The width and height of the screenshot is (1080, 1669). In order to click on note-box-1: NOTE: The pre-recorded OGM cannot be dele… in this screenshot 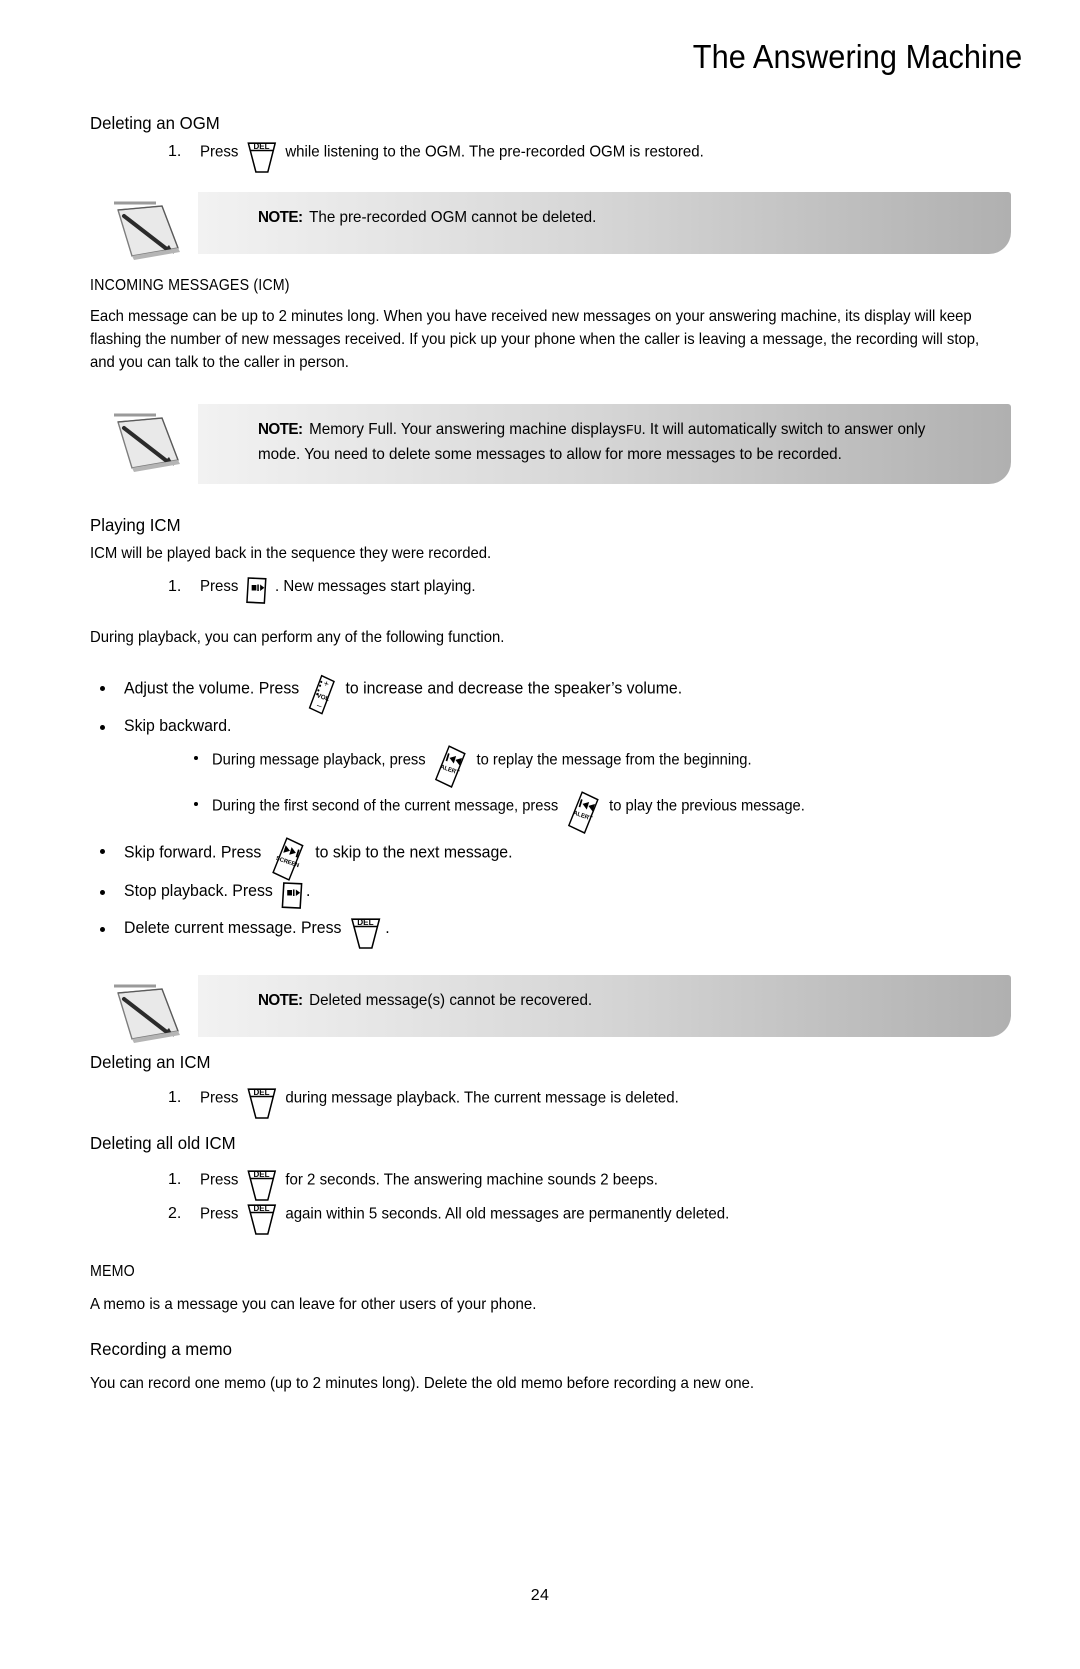, I will do `click(550, 225)`.